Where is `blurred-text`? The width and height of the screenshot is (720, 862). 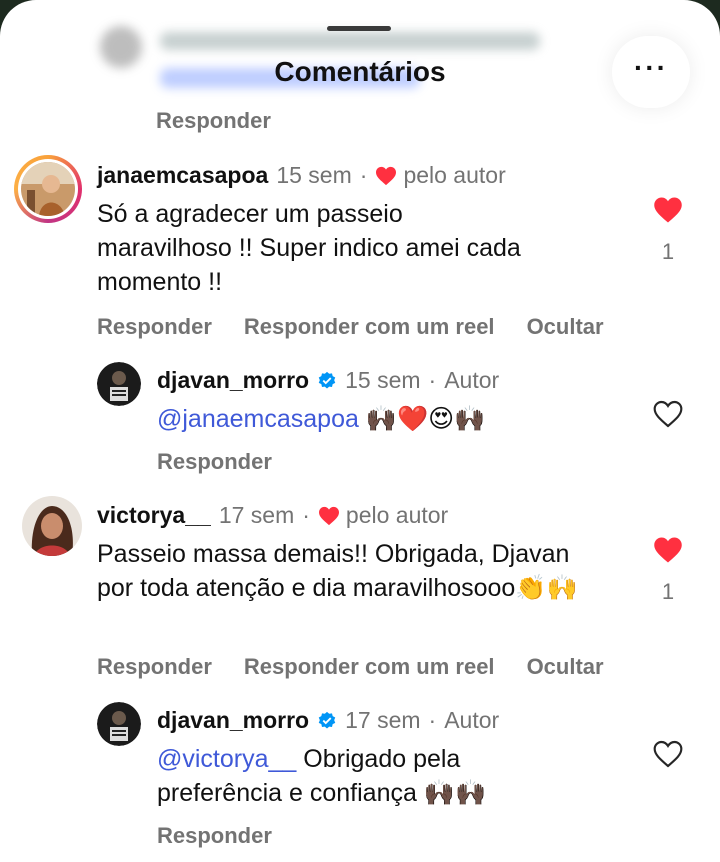 blurred-text is located at coordinates (350, 41).